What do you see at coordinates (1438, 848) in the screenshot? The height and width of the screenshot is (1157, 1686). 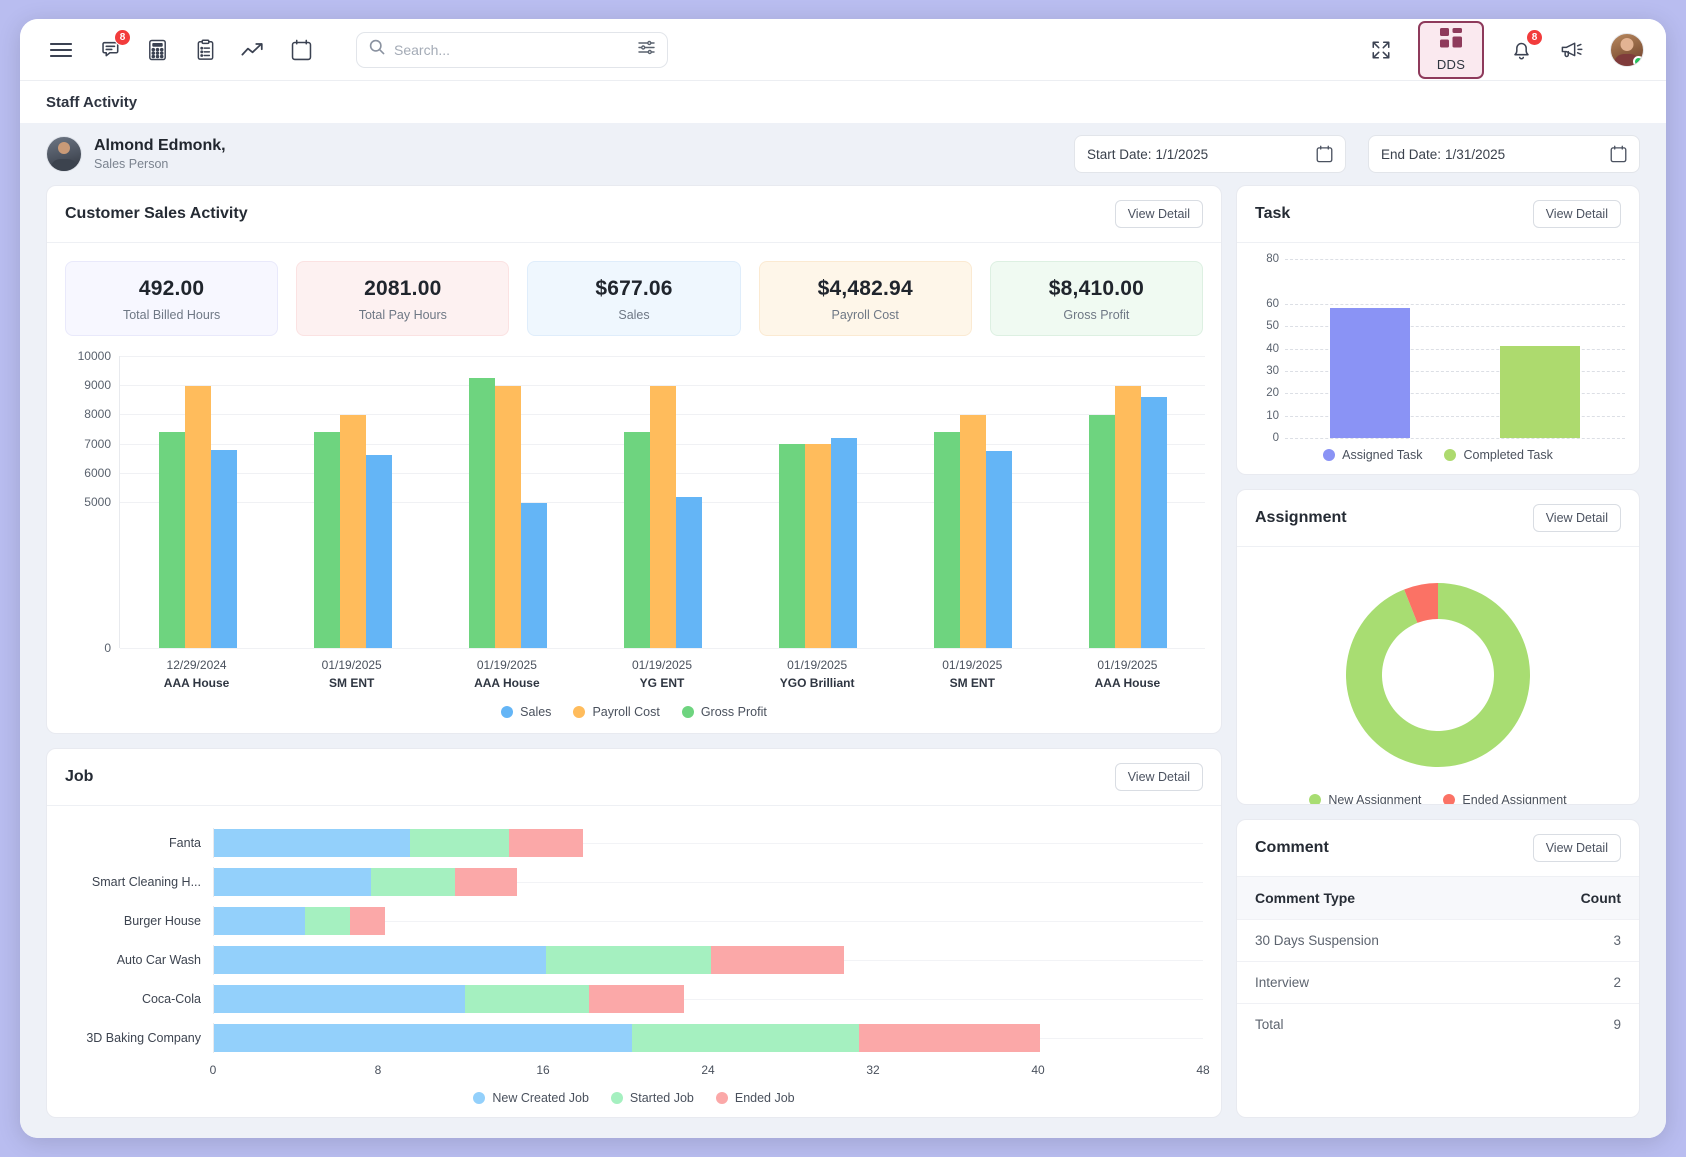 I see `card-header: Comment View Detail` at bounding box center [1438, 848].